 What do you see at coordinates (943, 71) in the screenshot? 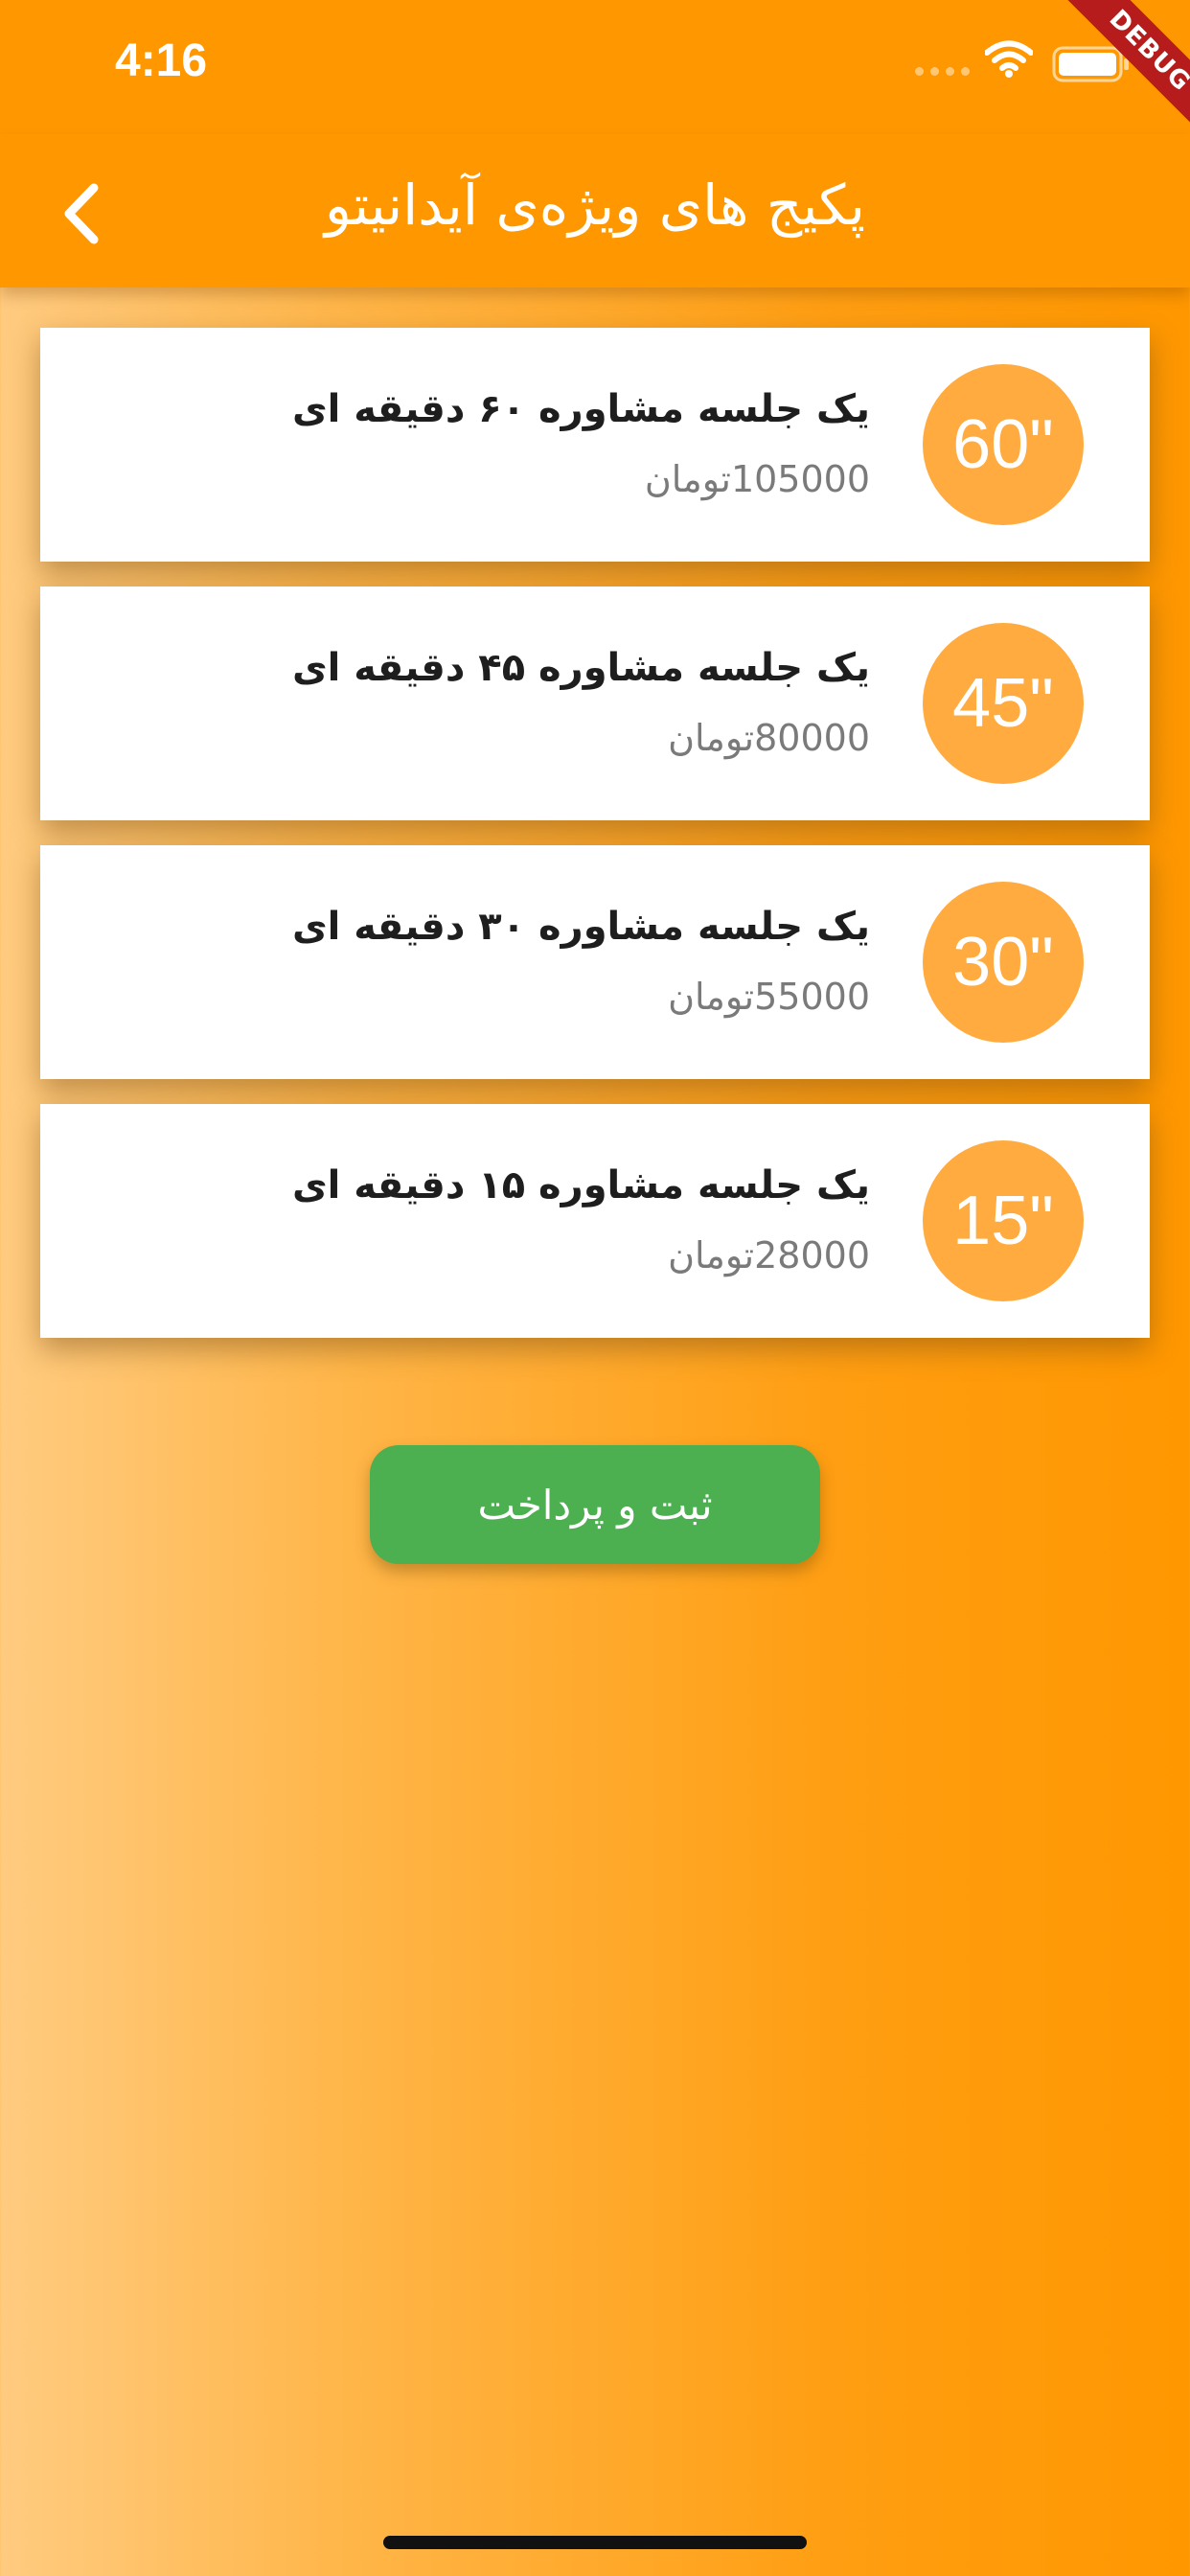
I see `cellular-signal-icon` at bounding box center [943, 71].